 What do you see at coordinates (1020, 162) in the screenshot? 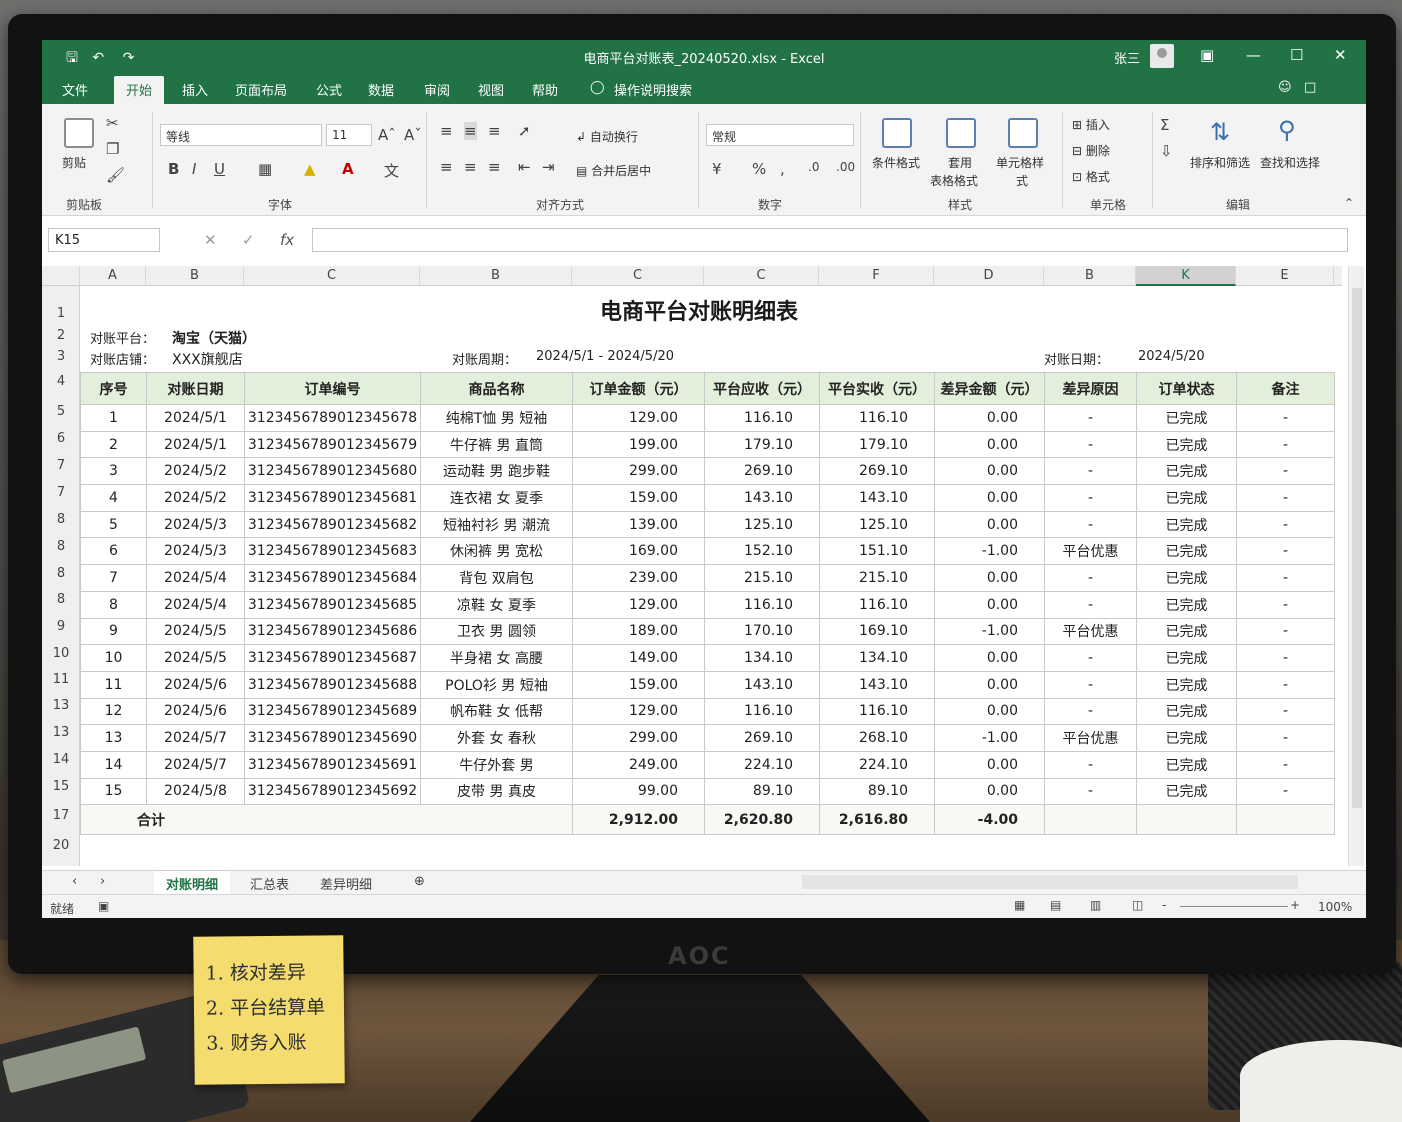
I see `cell-styles-button: 单元格样` at bounding box center [1020, 162].